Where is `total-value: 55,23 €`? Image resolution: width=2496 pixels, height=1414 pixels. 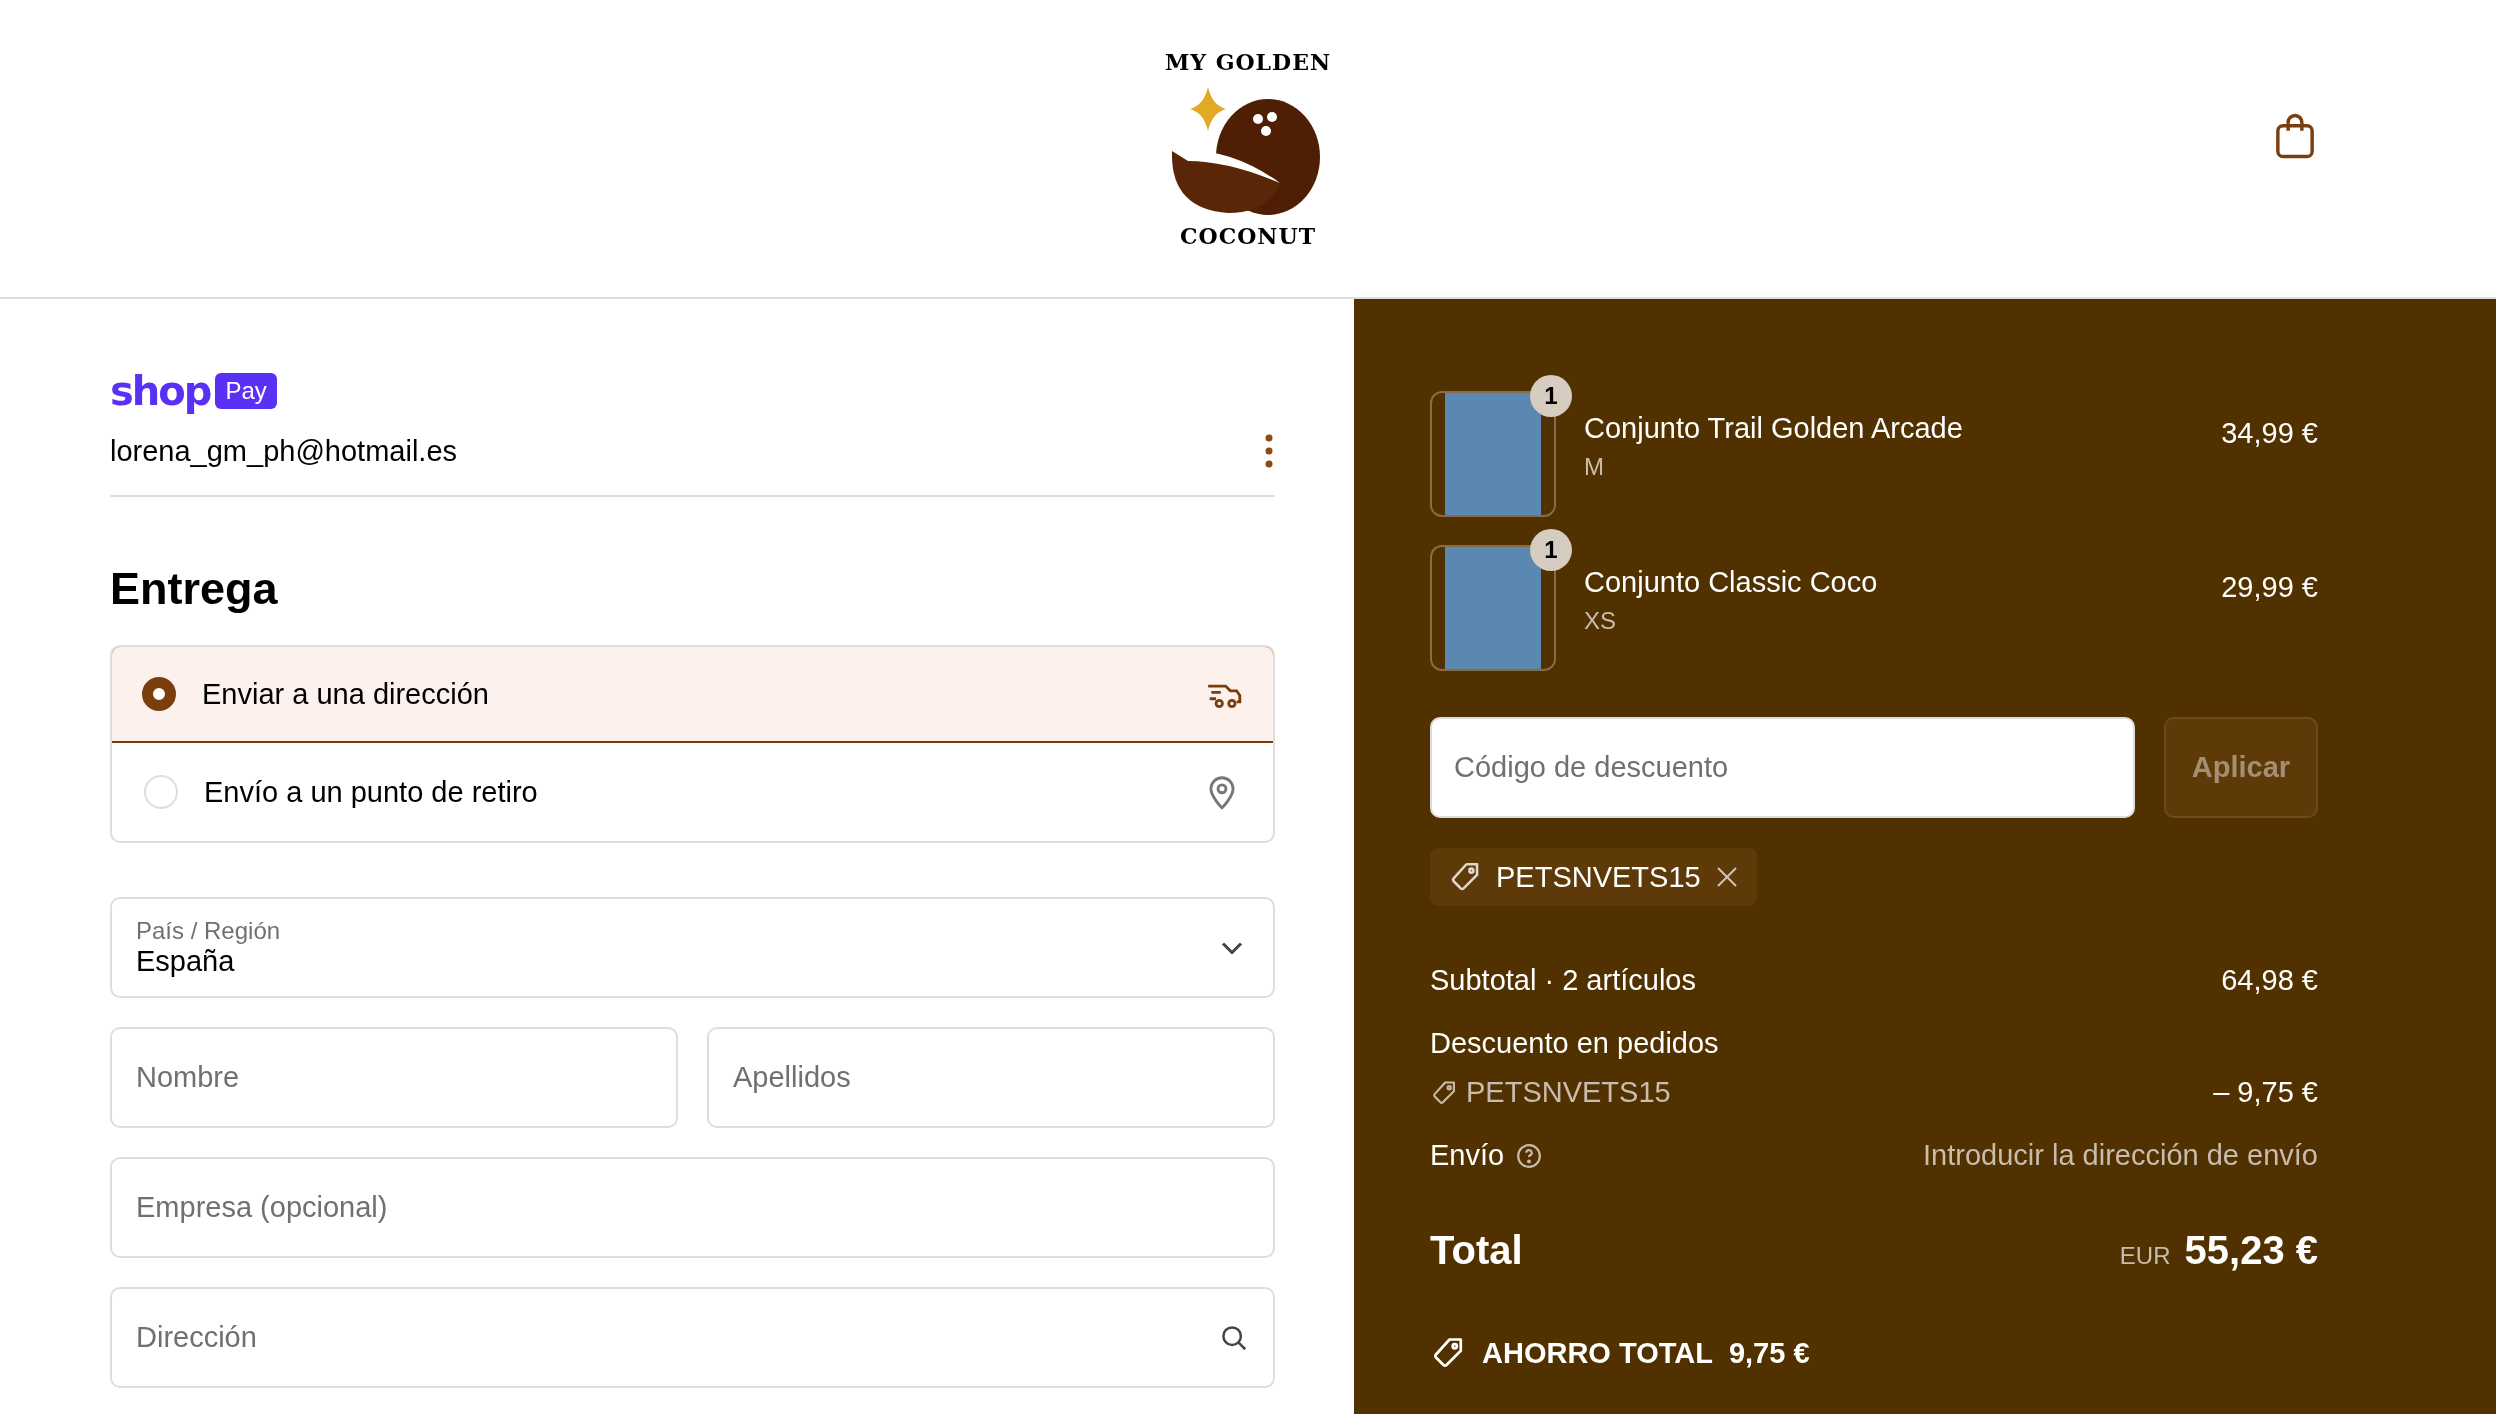 total-value: 55,23 € is located at coordinates (2251, 1250).